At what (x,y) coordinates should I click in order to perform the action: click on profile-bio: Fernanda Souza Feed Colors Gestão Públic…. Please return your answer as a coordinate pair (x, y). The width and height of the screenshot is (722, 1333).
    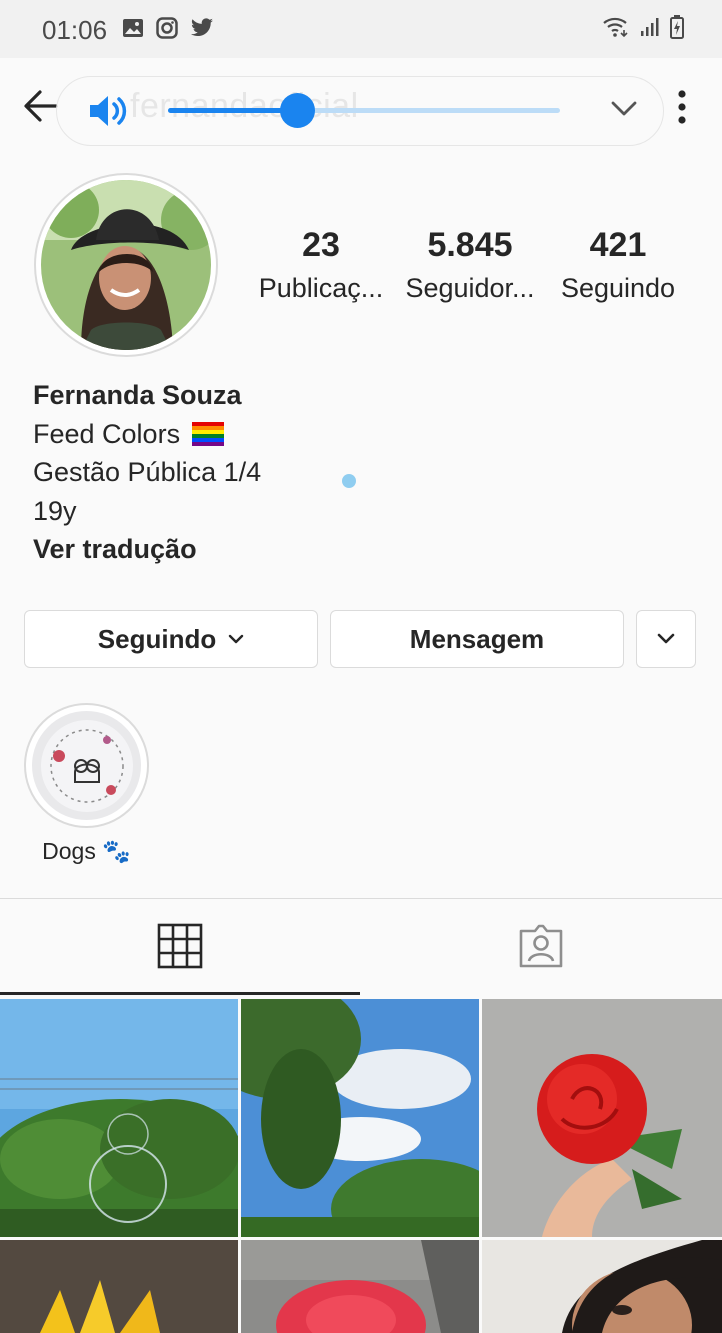
    Looking at the image, I should click on (147, 472).